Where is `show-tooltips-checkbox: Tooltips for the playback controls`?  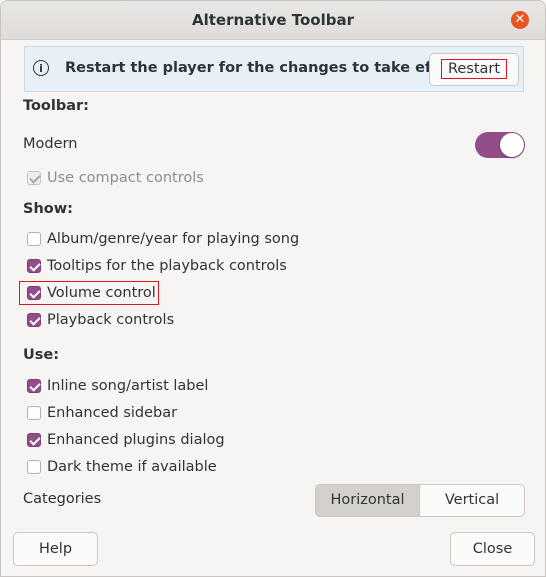
show-tooltips-checkbox: Tooltips for the playback controls is located at coordinates (157, 266).